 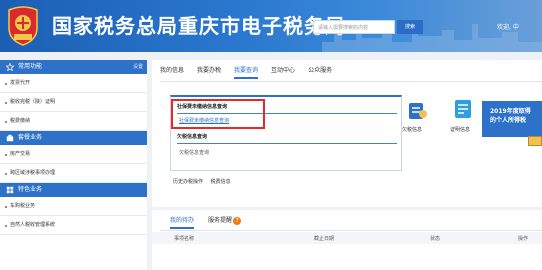 What do you see at coordinates (218, 114) in the screenshot?
I see `red-highlight-box` at bounding box center [218, 114].